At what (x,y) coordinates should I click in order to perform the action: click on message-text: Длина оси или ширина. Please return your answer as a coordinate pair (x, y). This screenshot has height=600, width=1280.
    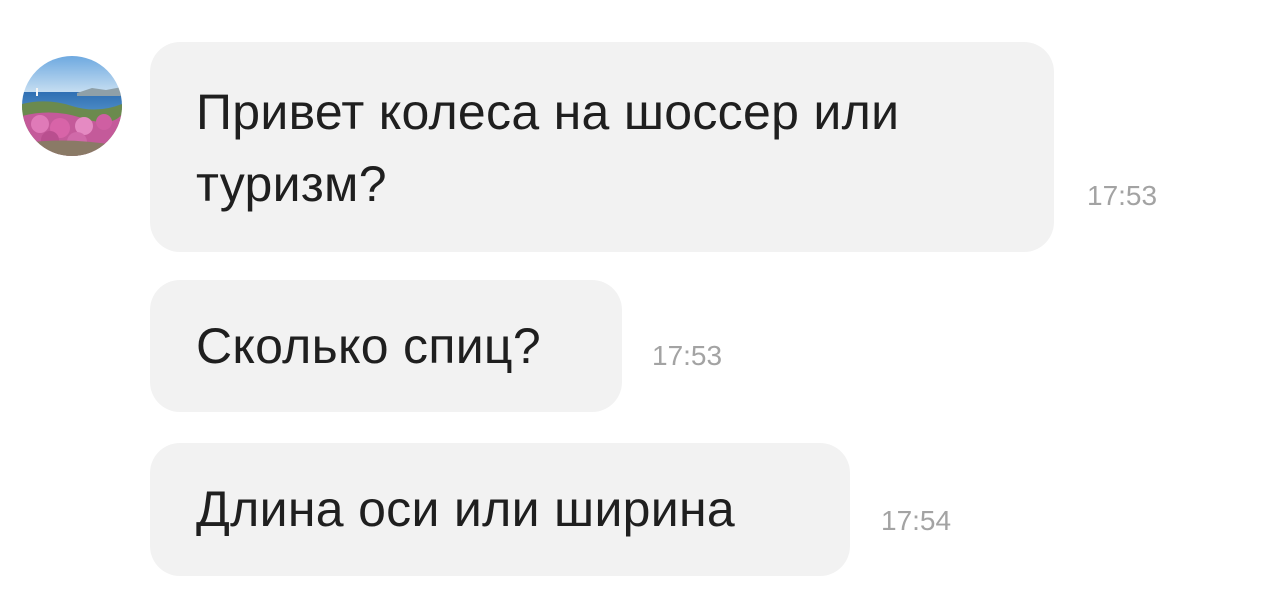
    Looking at the image, I should click on (466, 509).